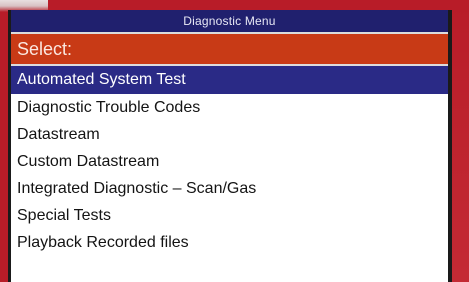 This screenshot has height=282, width=469. Describe the element at coordinates (229, 188) in the screenshot. I see `menu-item-integrated-diagnostic: Integrated Diagnostic – Scan/Gas` at that location.